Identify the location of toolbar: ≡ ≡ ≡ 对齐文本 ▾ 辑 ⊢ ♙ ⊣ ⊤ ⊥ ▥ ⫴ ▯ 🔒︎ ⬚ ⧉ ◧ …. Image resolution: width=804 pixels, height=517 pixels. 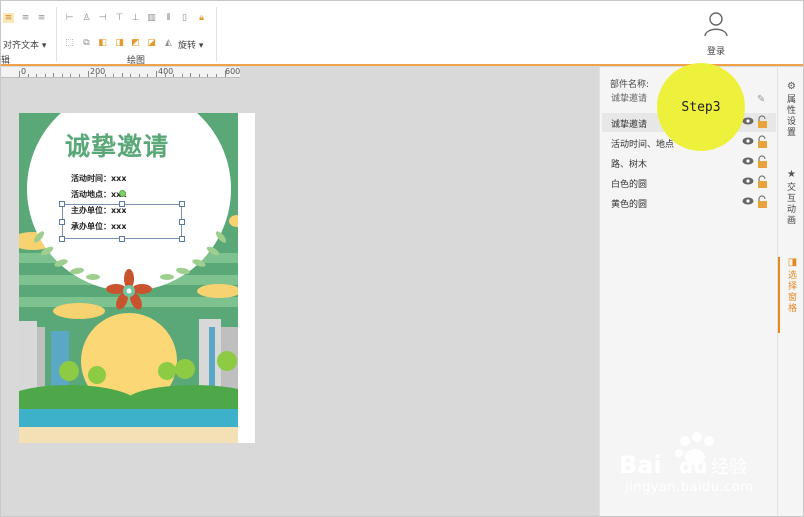
(402, 33).